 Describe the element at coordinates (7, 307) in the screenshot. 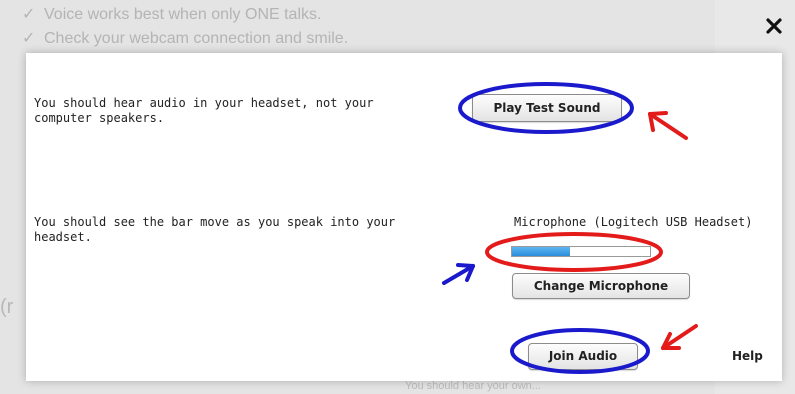

I see `background-fragment: (r` at that location.